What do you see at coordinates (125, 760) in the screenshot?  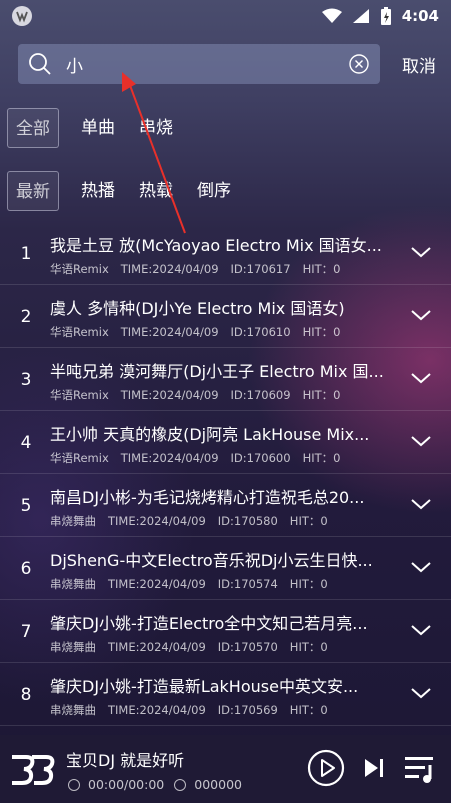 I see `player-title: 宝贝DJ 就是好听` at bounding box center [125, 760].